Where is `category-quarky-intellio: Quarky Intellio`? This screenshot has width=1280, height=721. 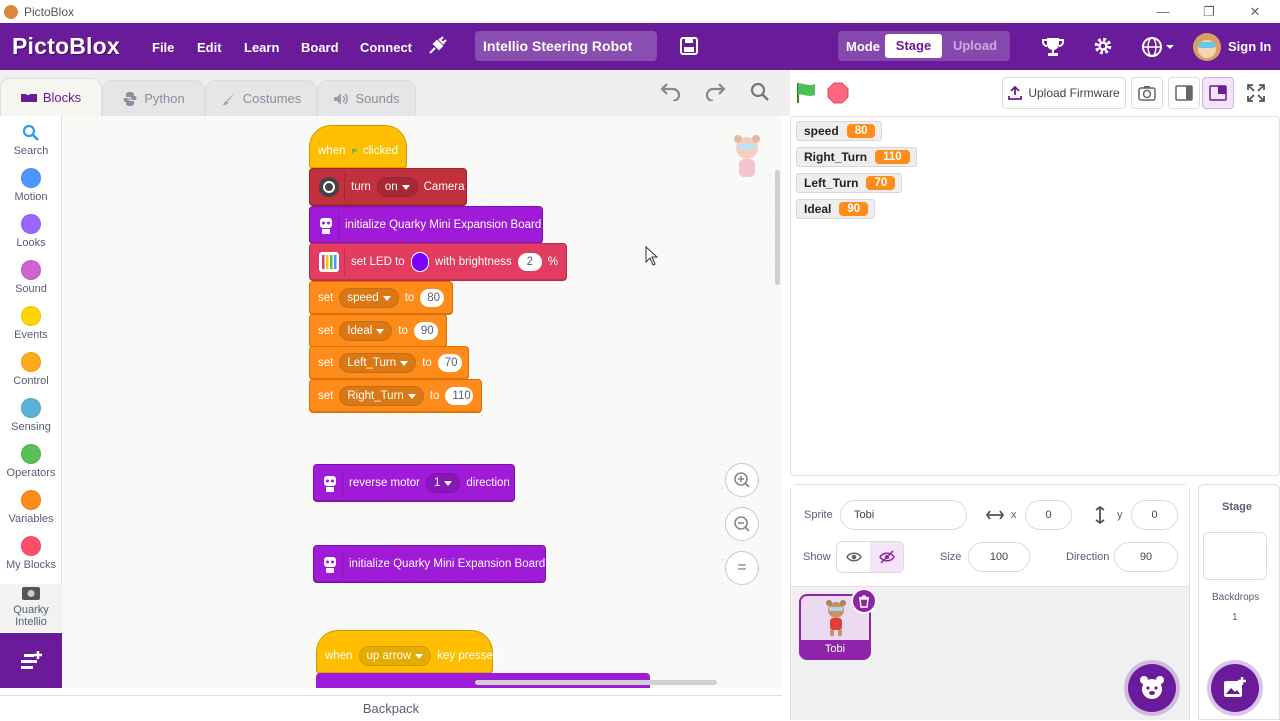 category-quarky-intellio: Quarky Intellio is located at coordinates (31, 608).